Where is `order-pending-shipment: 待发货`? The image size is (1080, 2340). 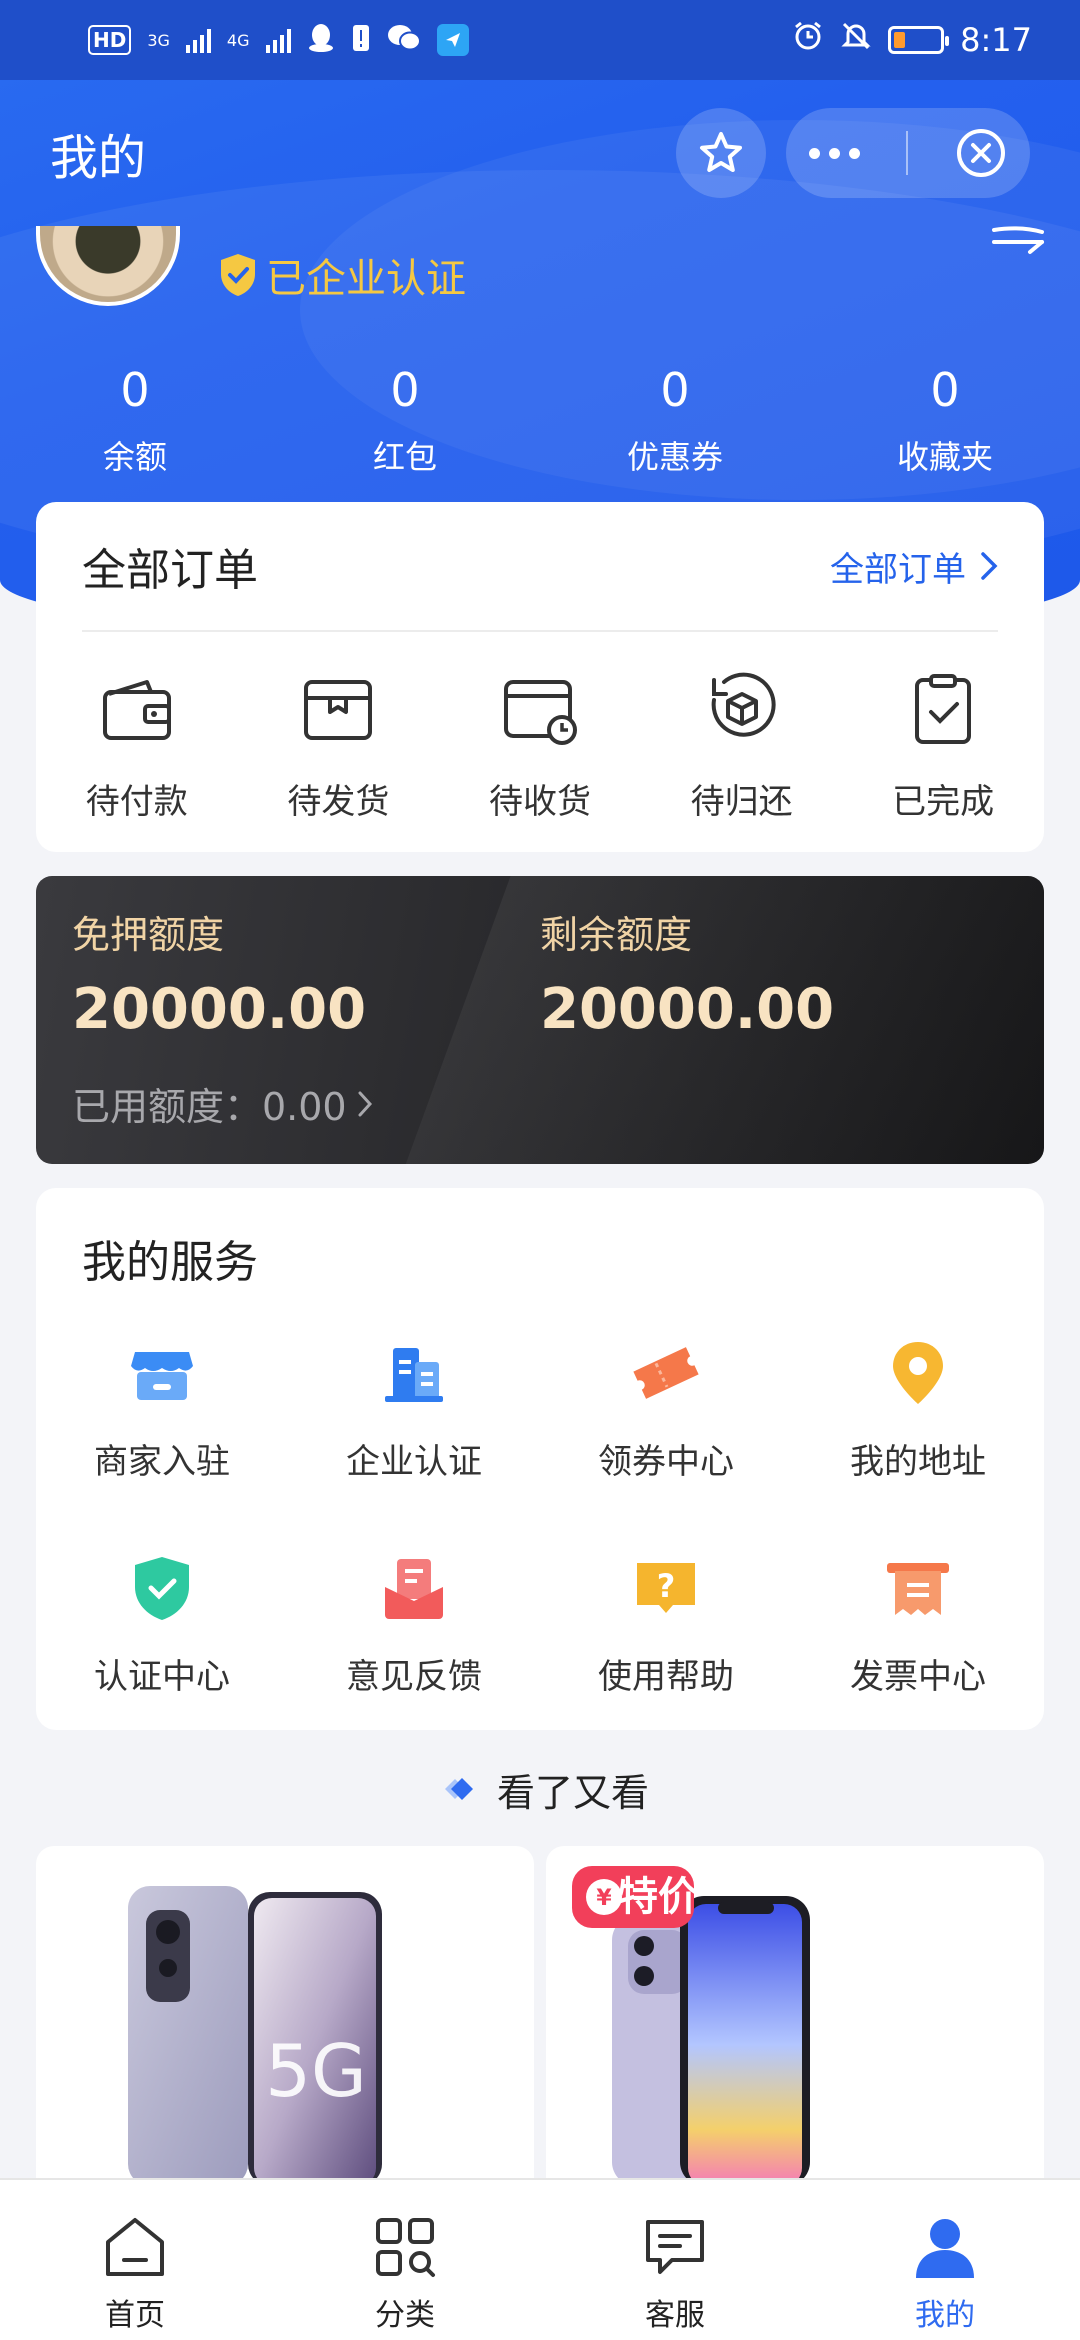 order-pending-shipment: 待发货 is located at coordinates (339, 747).